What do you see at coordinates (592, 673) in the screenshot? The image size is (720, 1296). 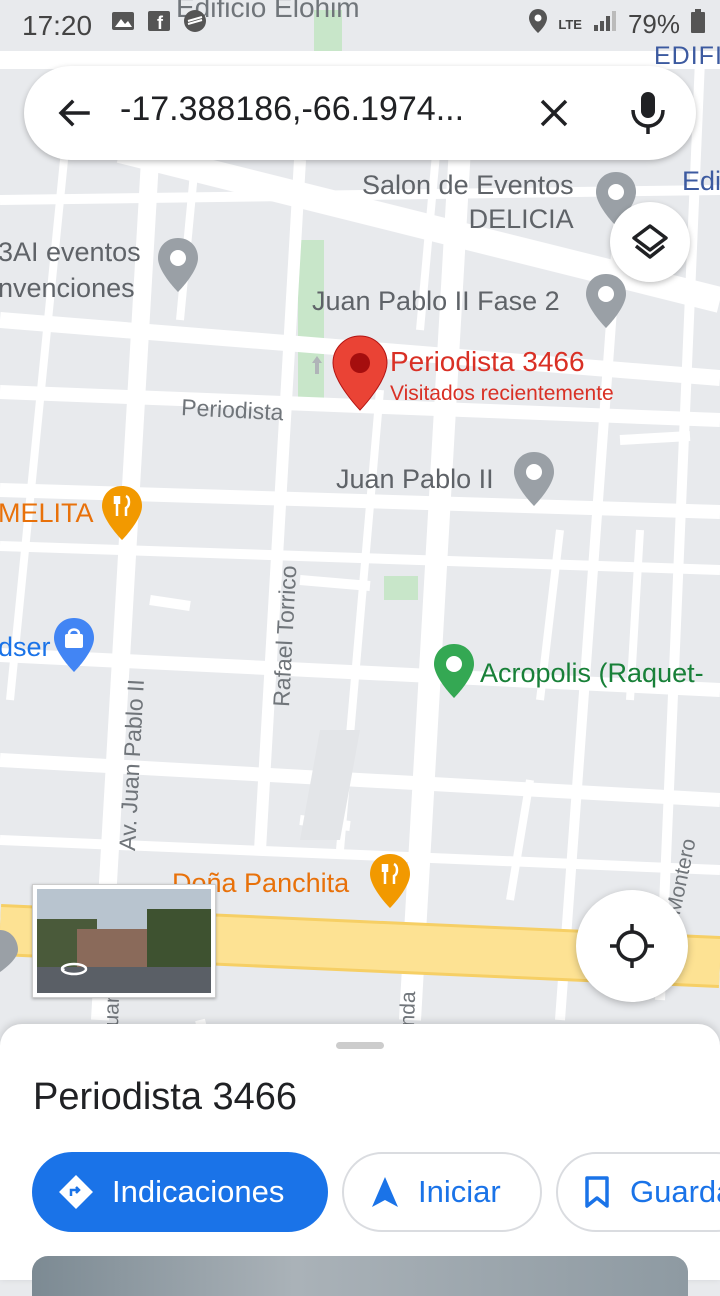 I see `poi-acropolis: Acropolis (Raquet-` at bounding box center [592, 673].